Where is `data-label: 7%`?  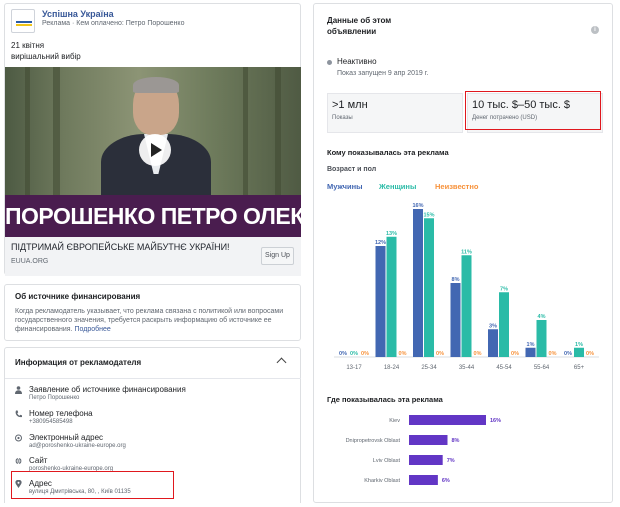 data-label: 7% is located at coordinates (504, 289).